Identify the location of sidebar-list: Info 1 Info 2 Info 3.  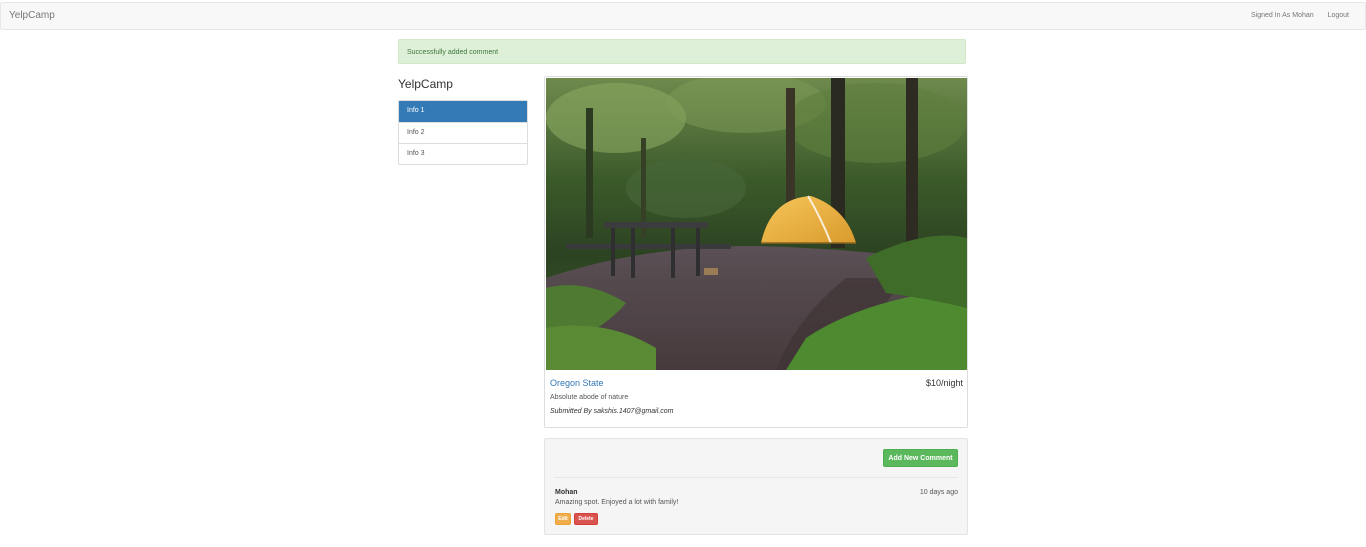
(463, 132).